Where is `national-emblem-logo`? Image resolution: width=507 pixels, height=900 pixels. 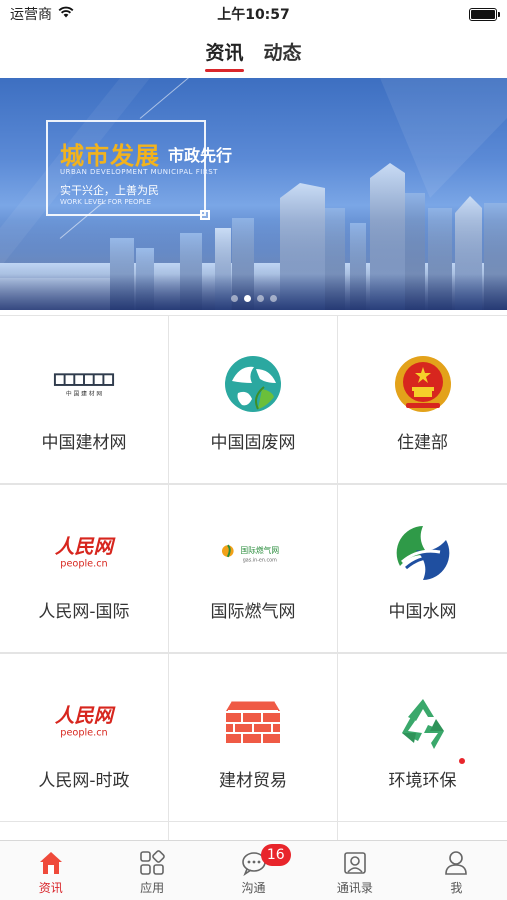
national-emblem-logo is located at coordinates (423, 384).